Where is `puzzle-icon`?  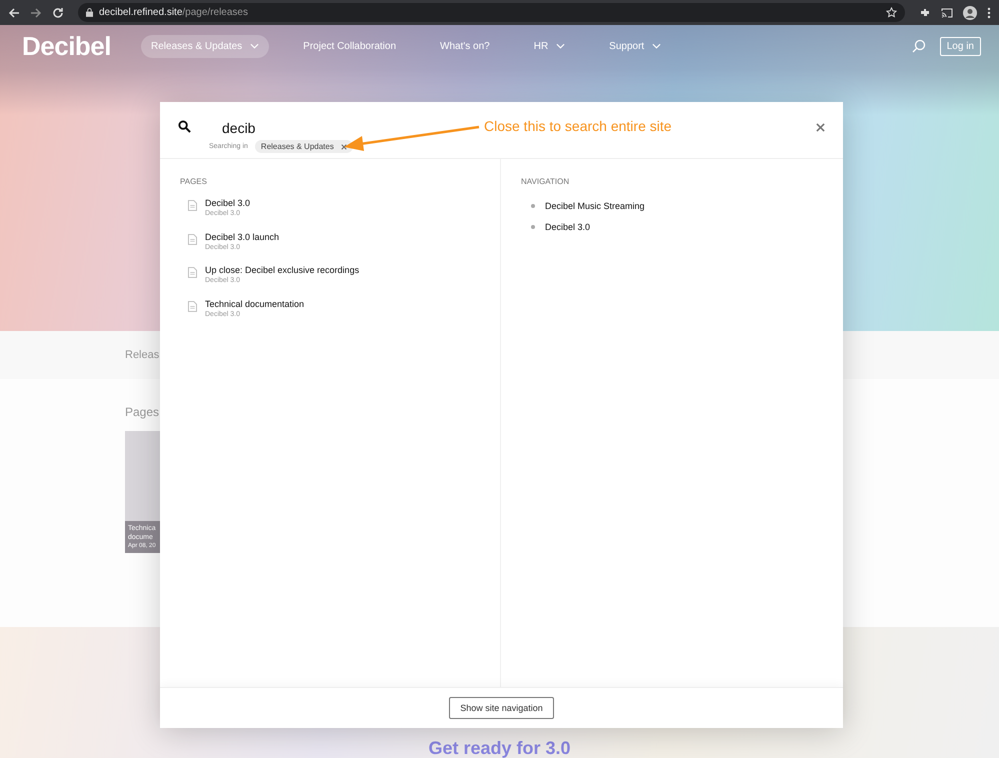 puzzle-icon is located at coordinates (925, 12).